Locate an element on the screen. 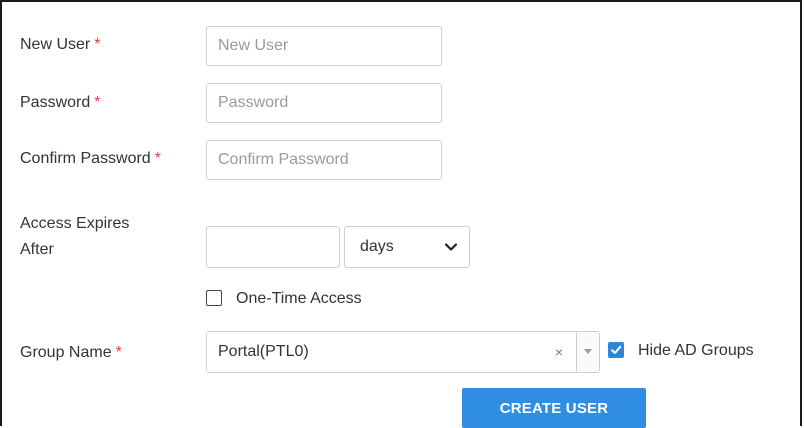  create-user-button: CREATE USER is located at coordinates (554, 408).